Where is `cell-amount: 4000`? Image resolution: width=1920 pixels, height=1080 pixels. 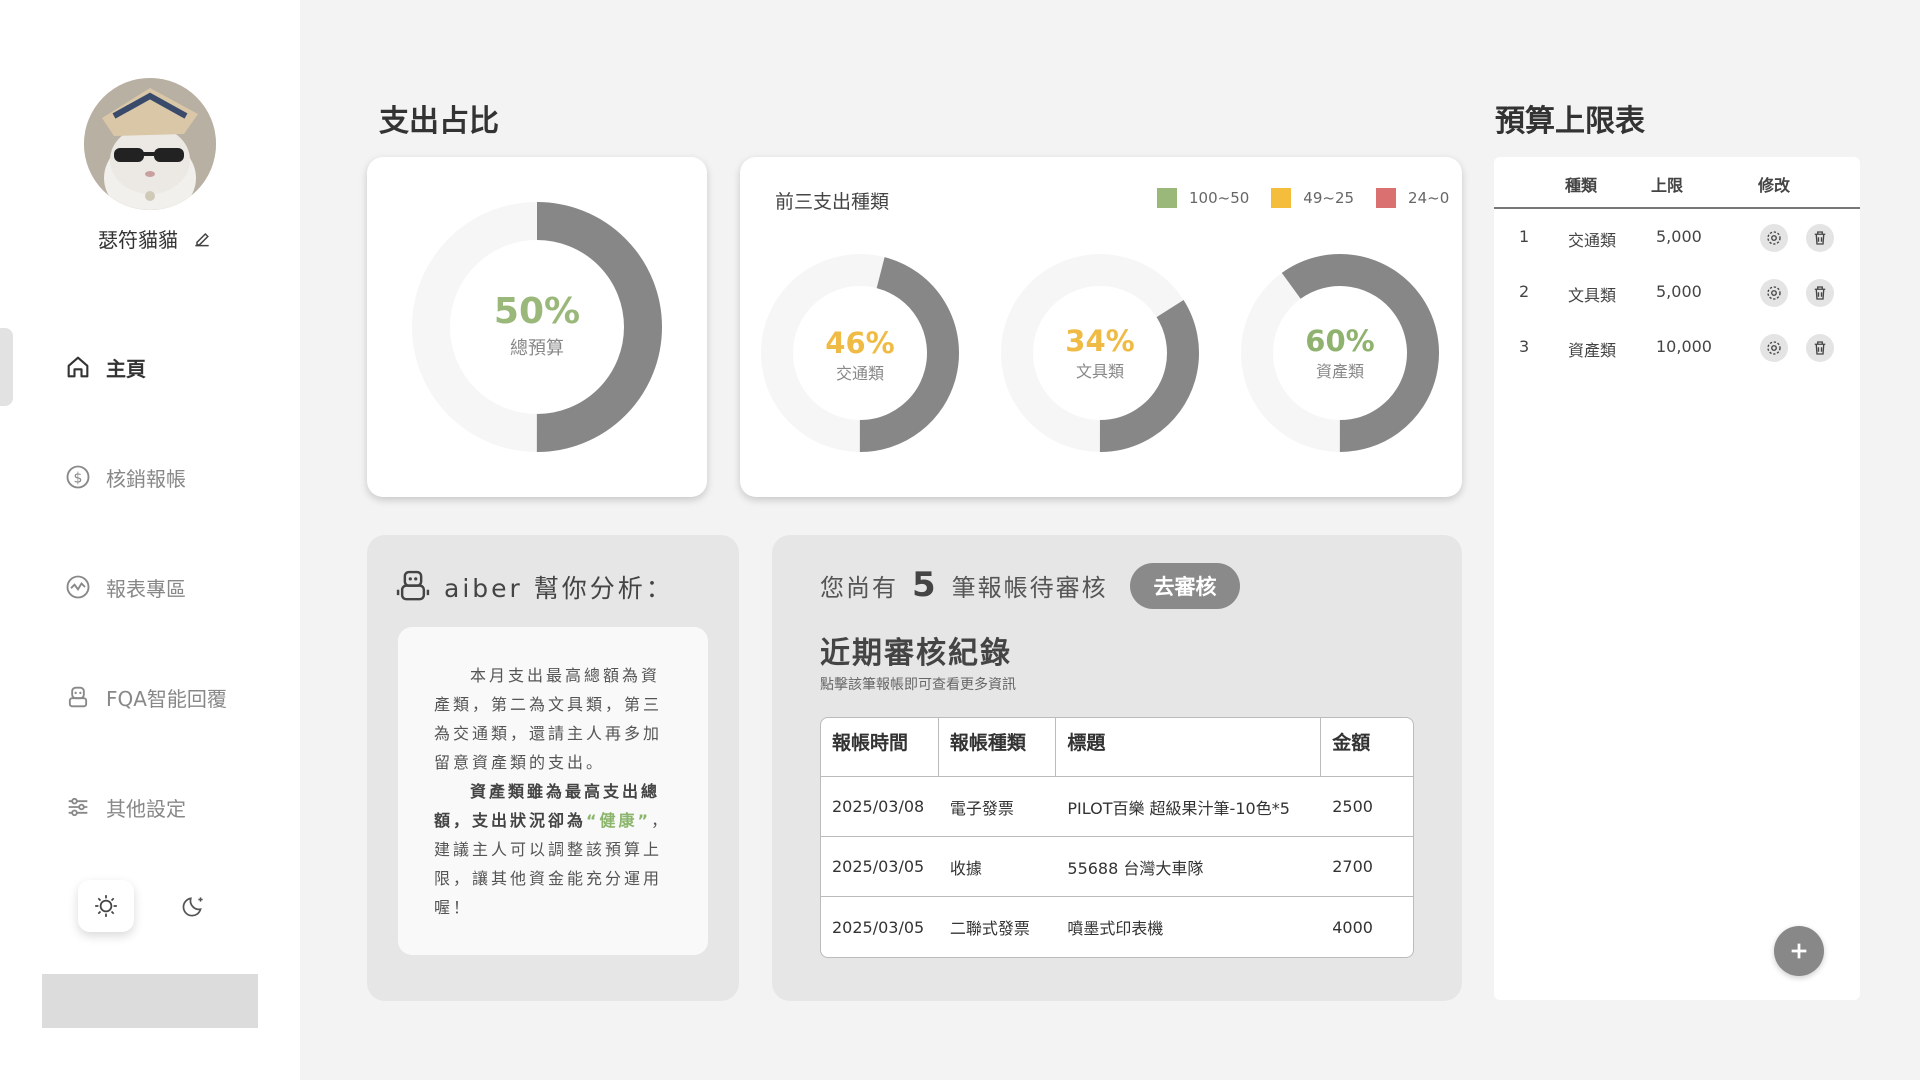
cell-amount: 4000 is located at coordinates (1352, 927).